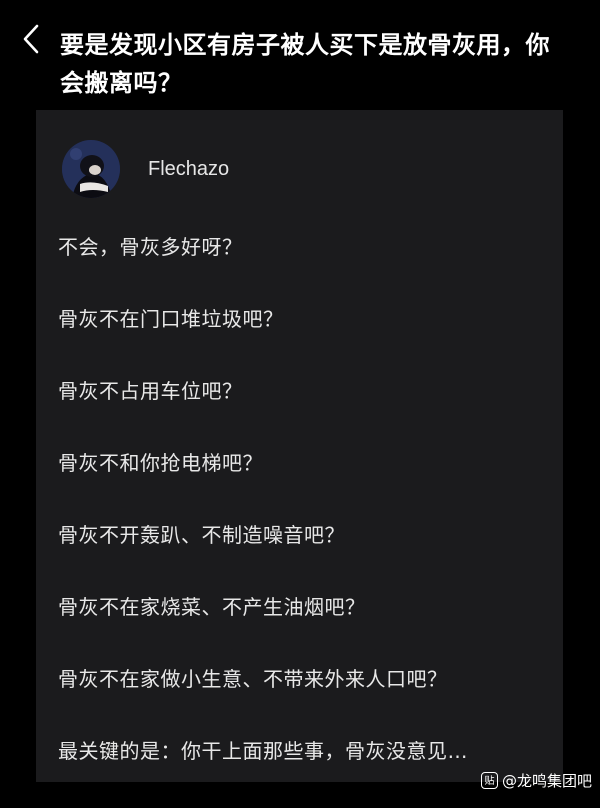  Describe the element at coordinates (150, 391) in the screenshot. I see `answer-line: 骨灰不占用车位吧？` at that location.